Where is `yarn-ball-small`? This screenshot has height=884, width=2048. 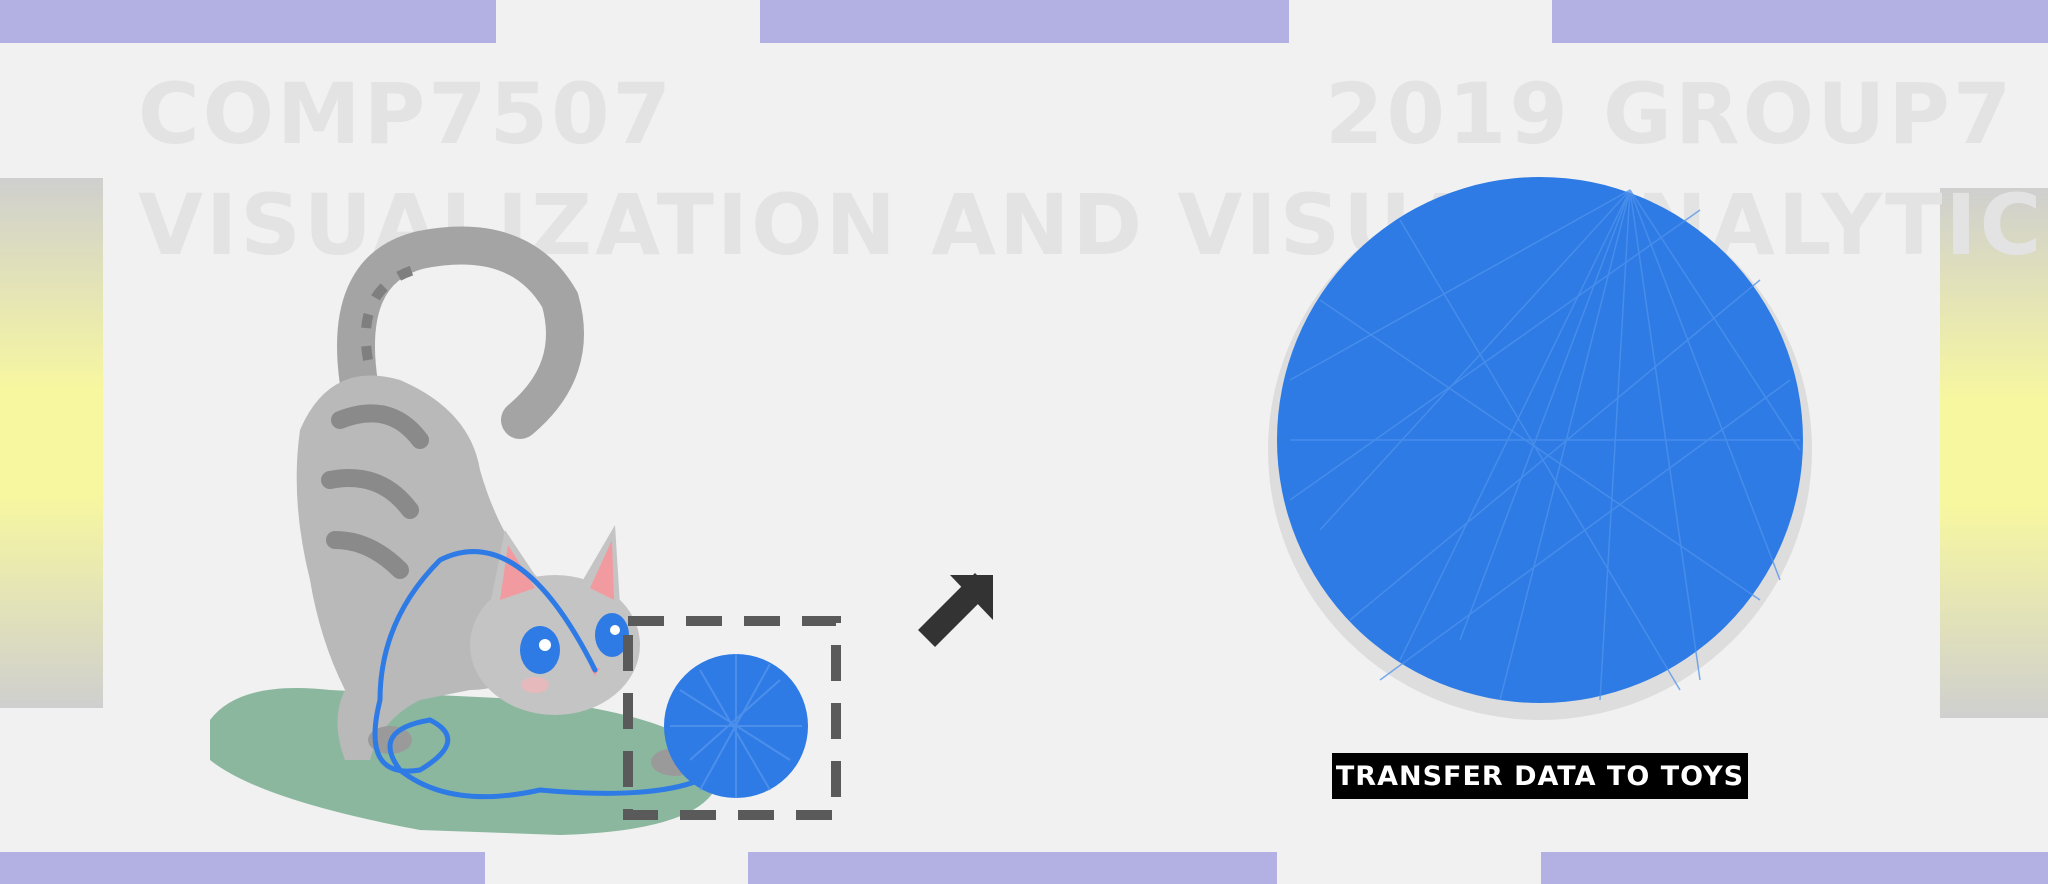 yarn-ball-small is located at coordinates (736, 726).